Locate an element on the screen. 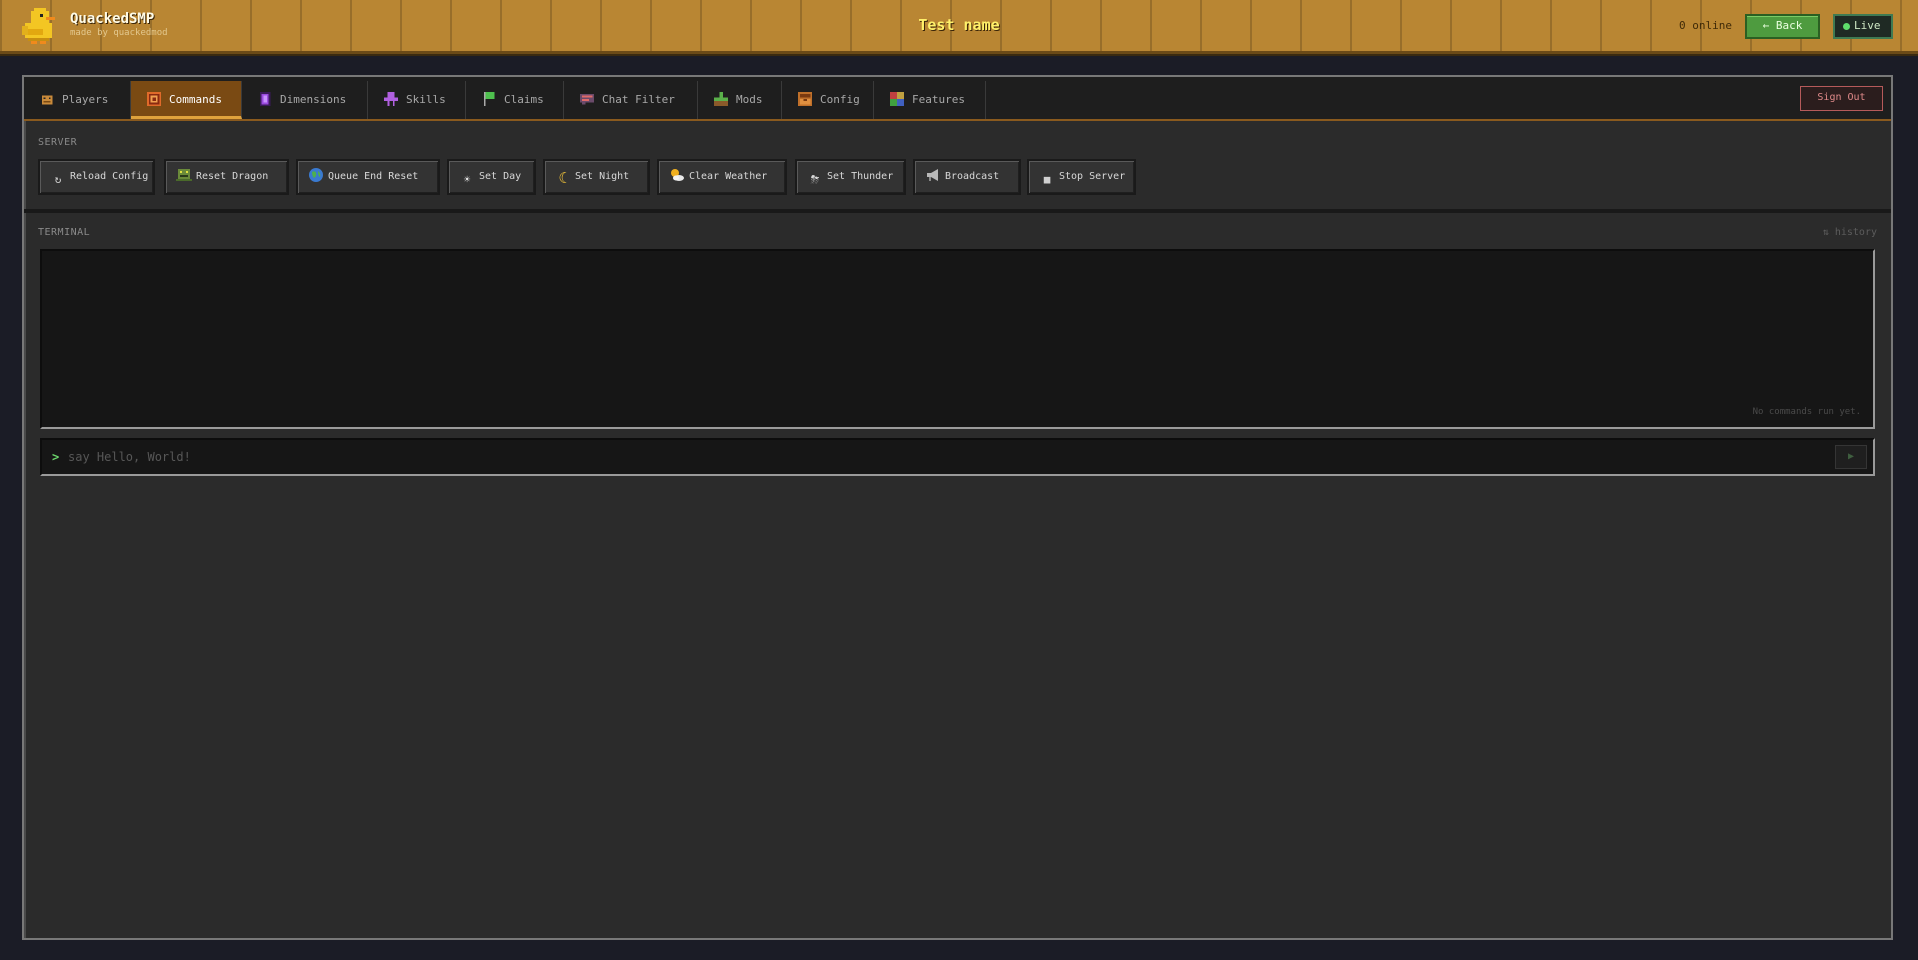 The width and height of the screenshot is (1918, 960). button-label: Reset Dragon is located at coordinates (232, 176).